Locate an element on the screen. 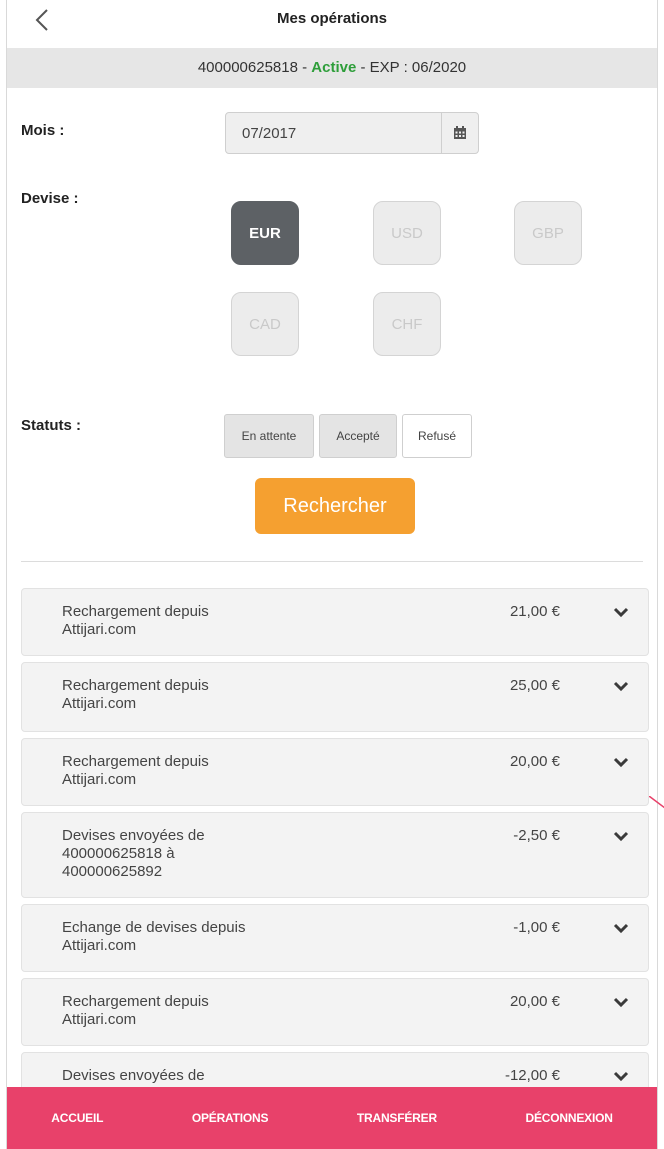 The image size is (664, 1149). nav-transfer: TRANSFÉRER is located at coordinates (397, 1118).